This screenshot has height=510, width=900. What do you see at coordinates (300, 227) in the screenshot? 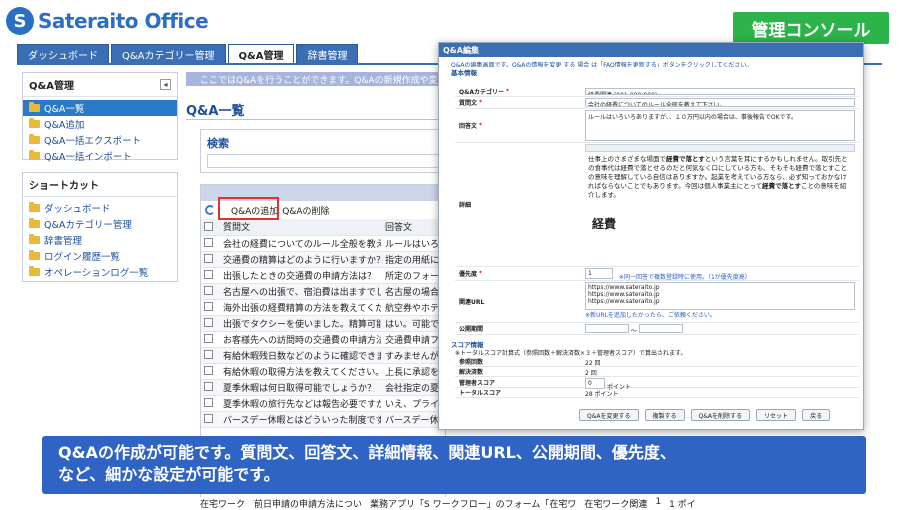
I see `column-header-question: 質問文` at bounding box center [300, 227].